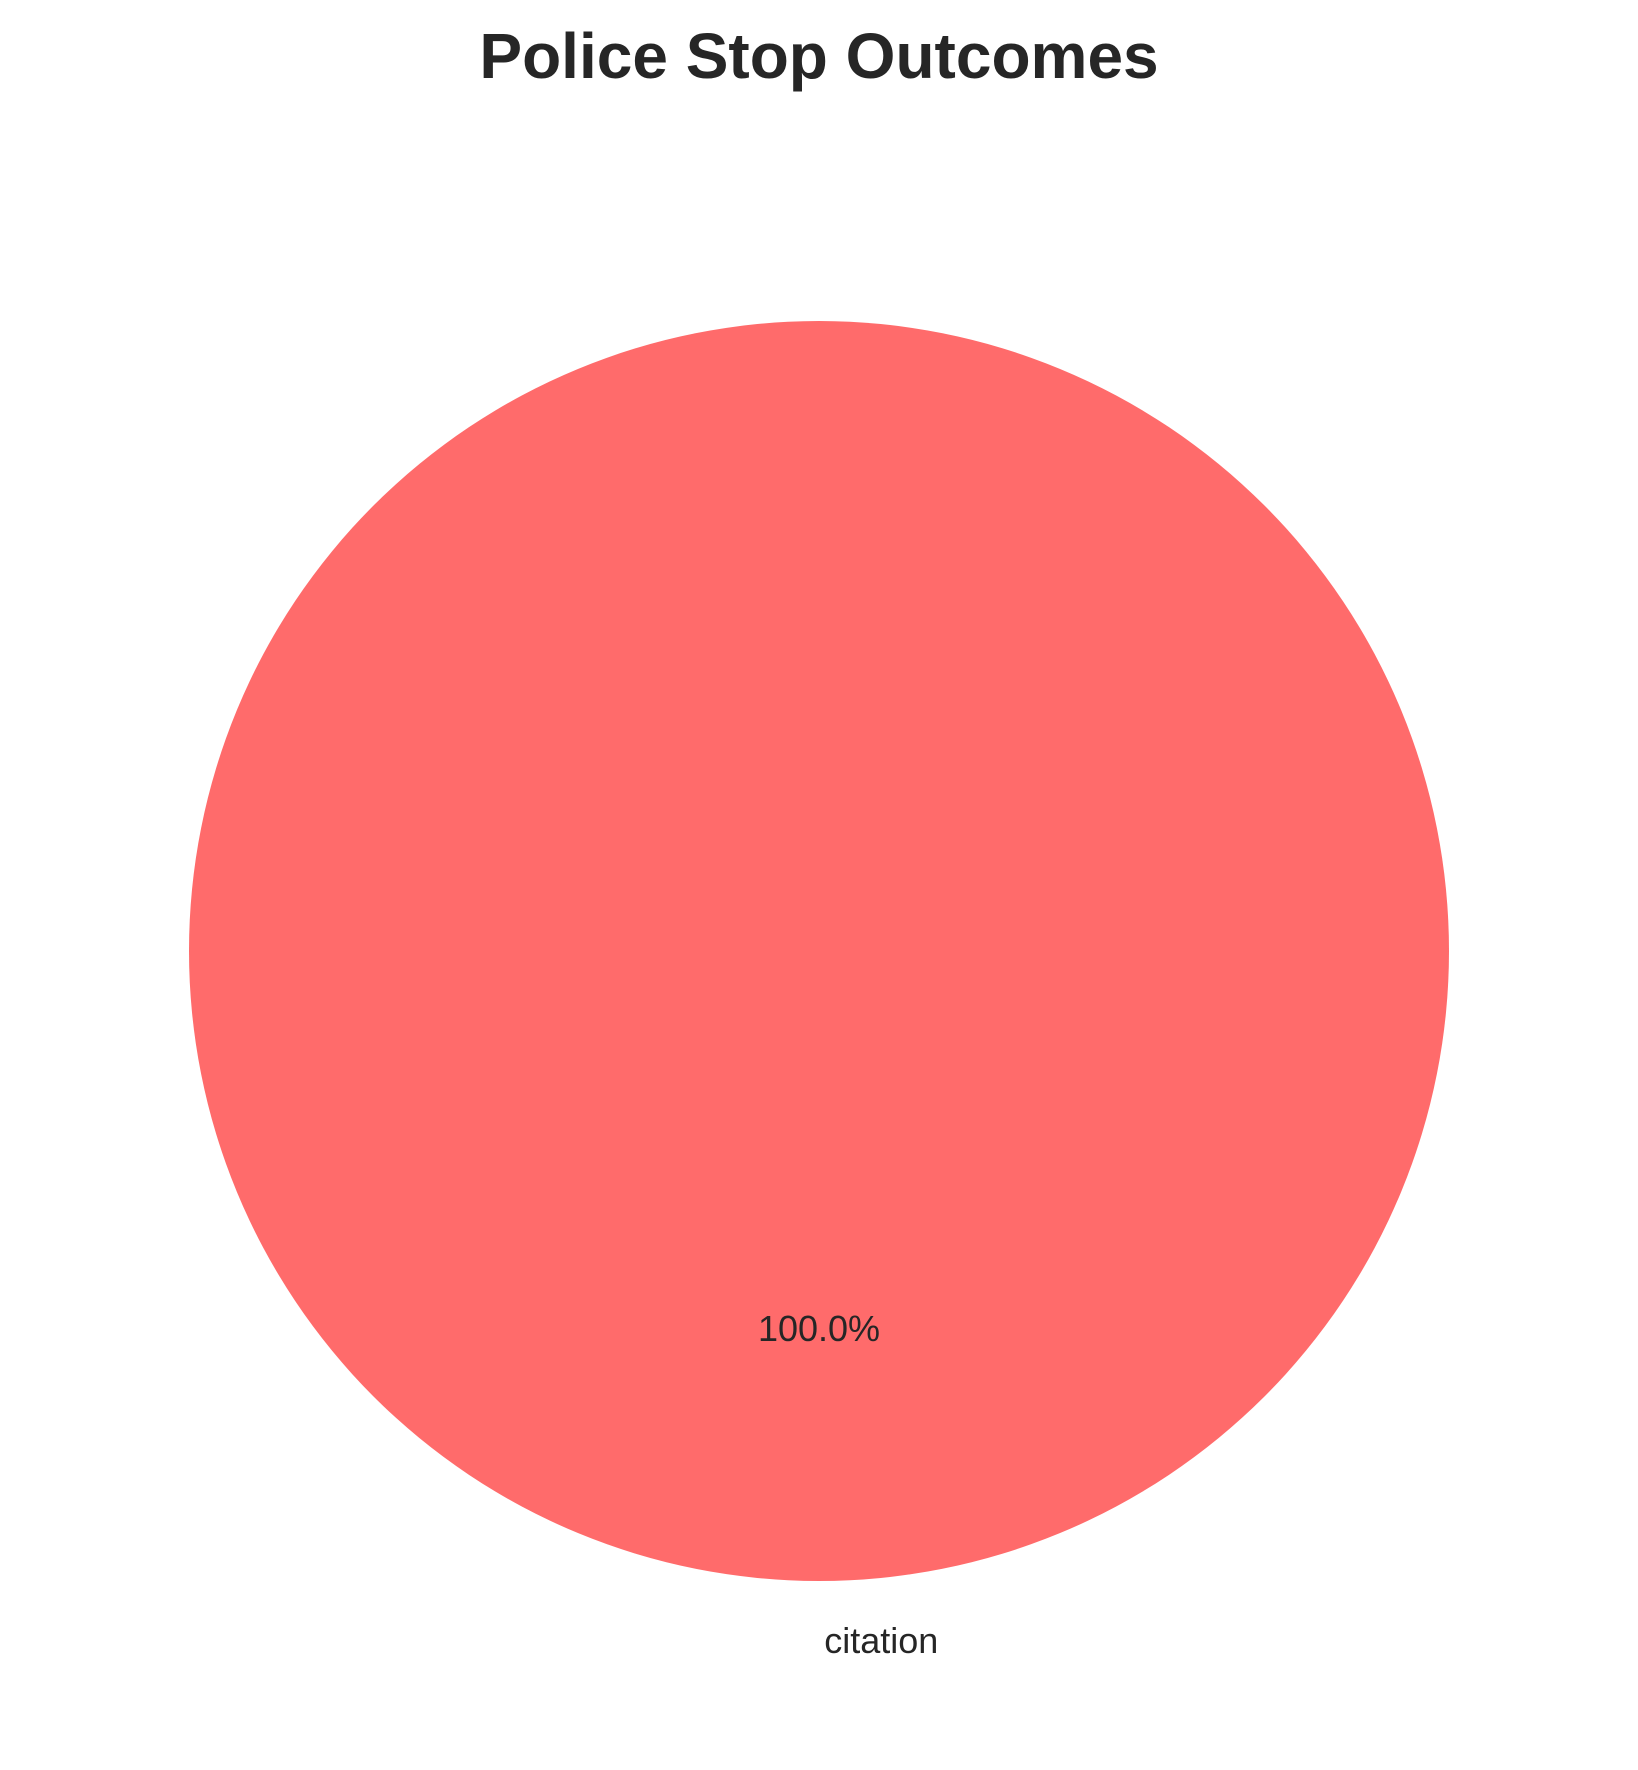 The height and width of the screenshot is (1770, 1638). What do you see at coordinates (818, 56) in the screenshot?
I see `chart-title: Police Stop Outcomes` at bounding box center [818, 56].